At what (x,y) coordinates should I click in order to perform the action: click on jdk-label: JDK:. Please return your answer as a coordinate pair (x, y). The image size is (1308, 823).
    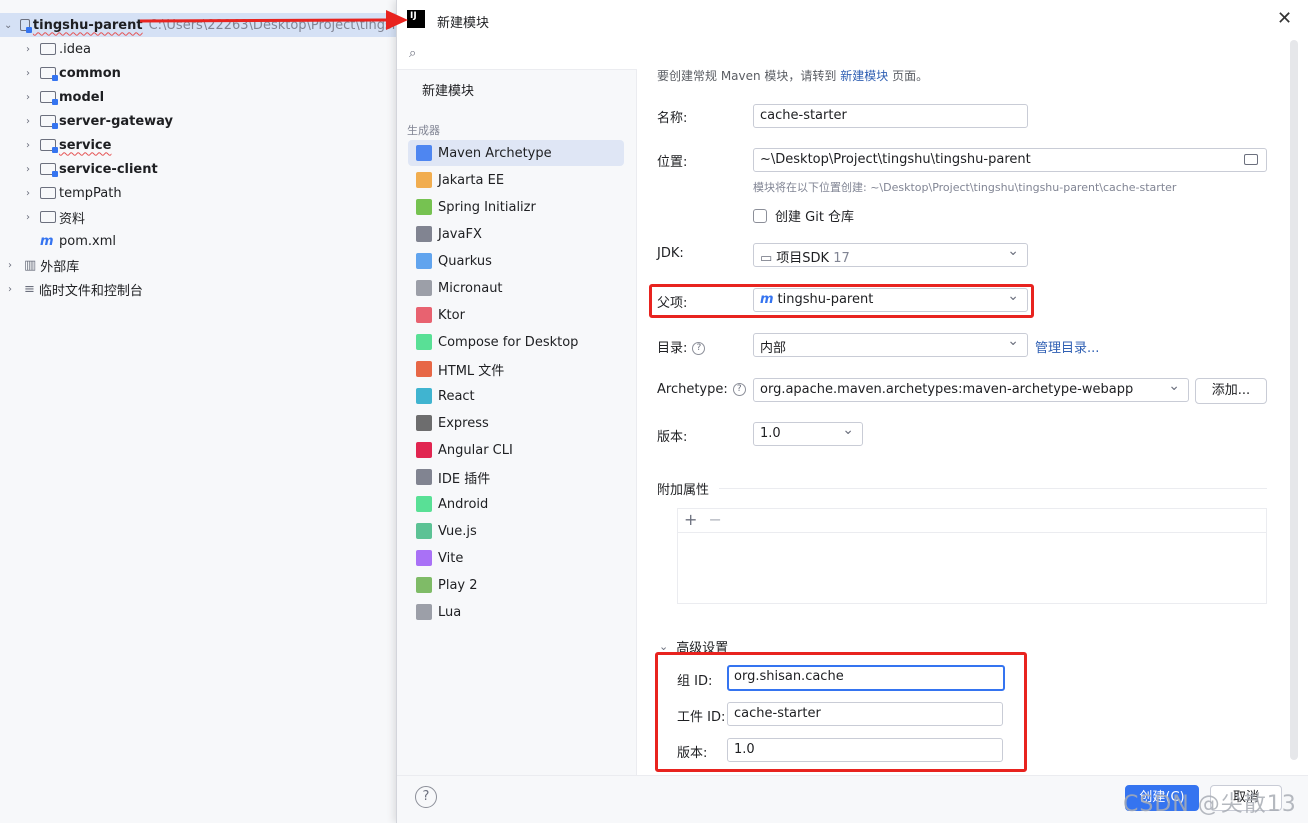
    Looking at the image, I should click on (670, 253).